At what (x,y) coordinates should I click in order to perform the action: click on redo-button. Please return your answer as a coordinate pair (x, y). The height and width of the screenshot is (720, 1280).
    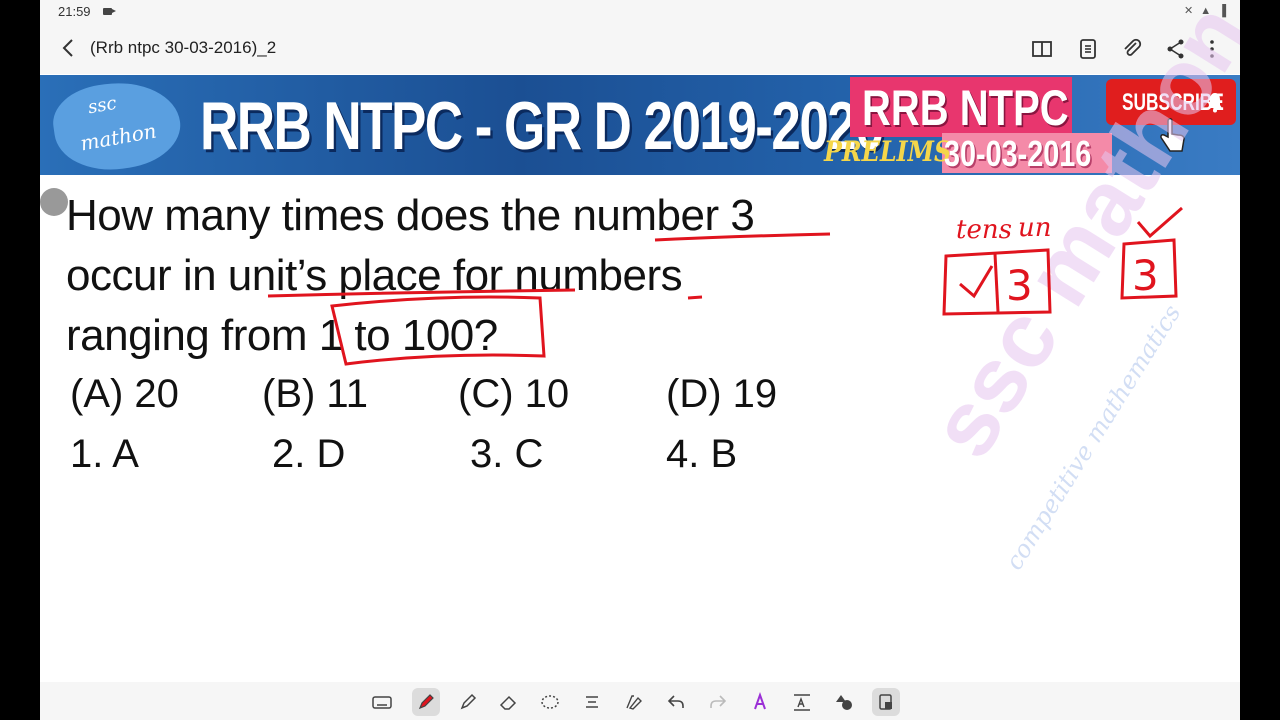
    Looking at the image, I should click on (718, 702).